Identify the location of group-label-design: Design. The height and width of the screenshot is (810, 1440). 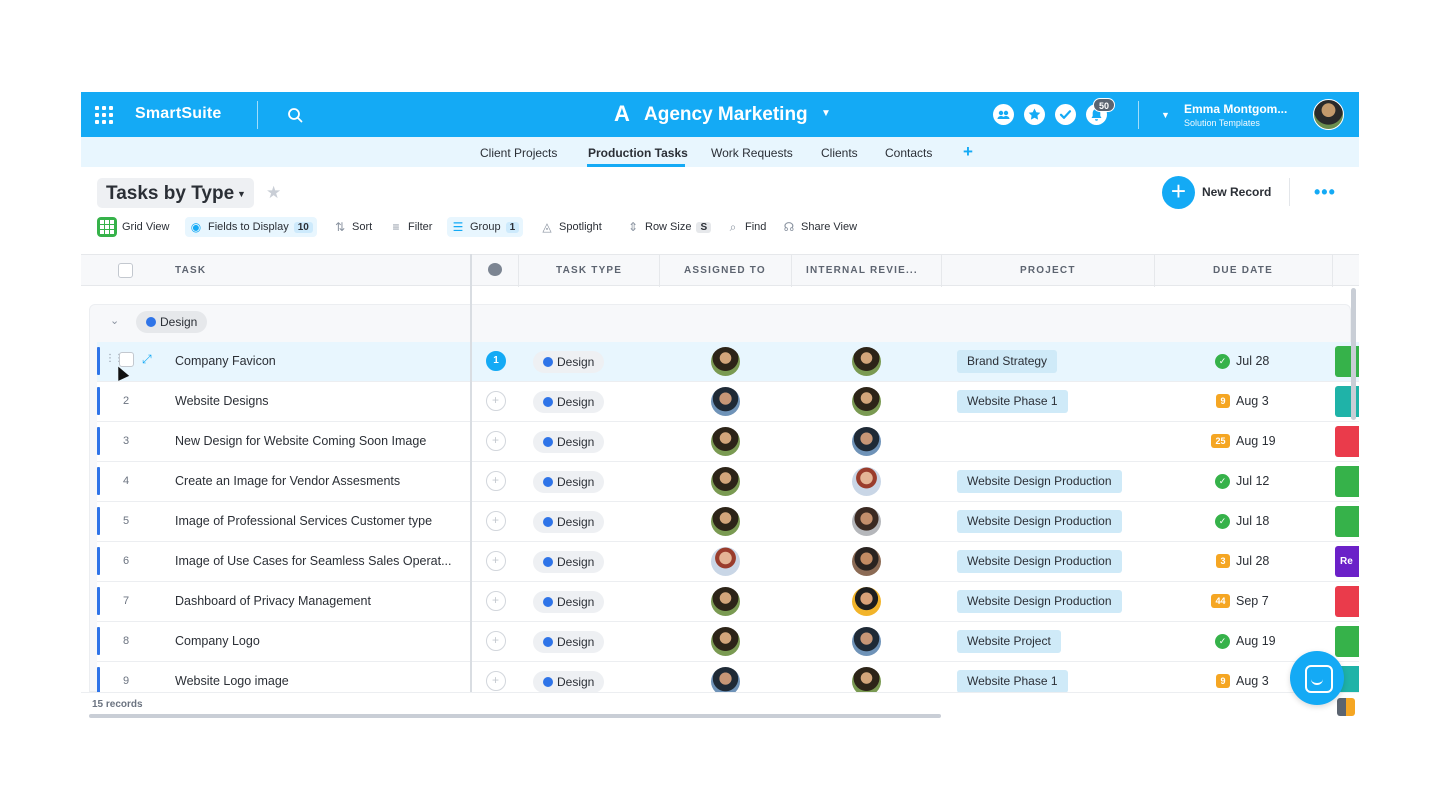
(172, 322).